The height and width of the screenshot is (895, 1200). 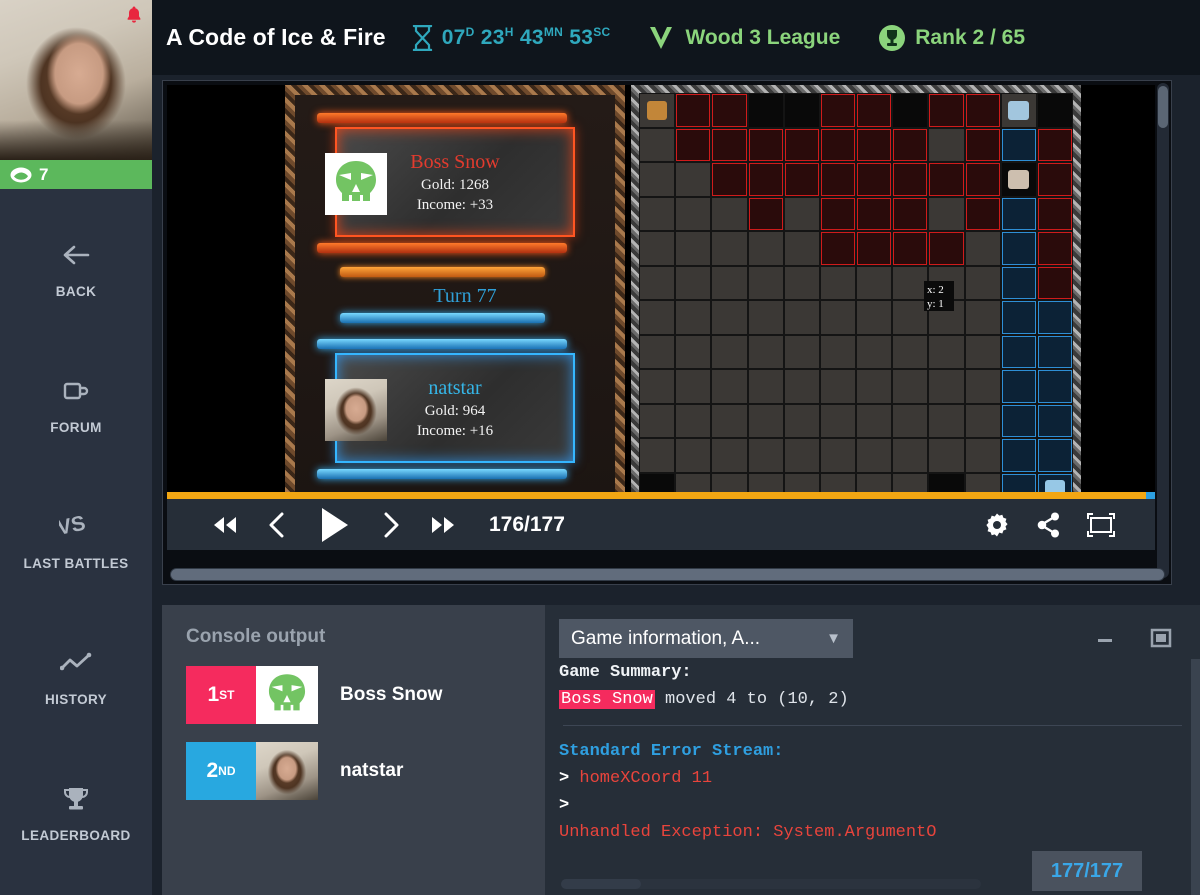 What do you see at coordinates (76, 676) in the screenshot?
I see `sidebar-item-history: HISTORY` at bounding box center [76, 676].